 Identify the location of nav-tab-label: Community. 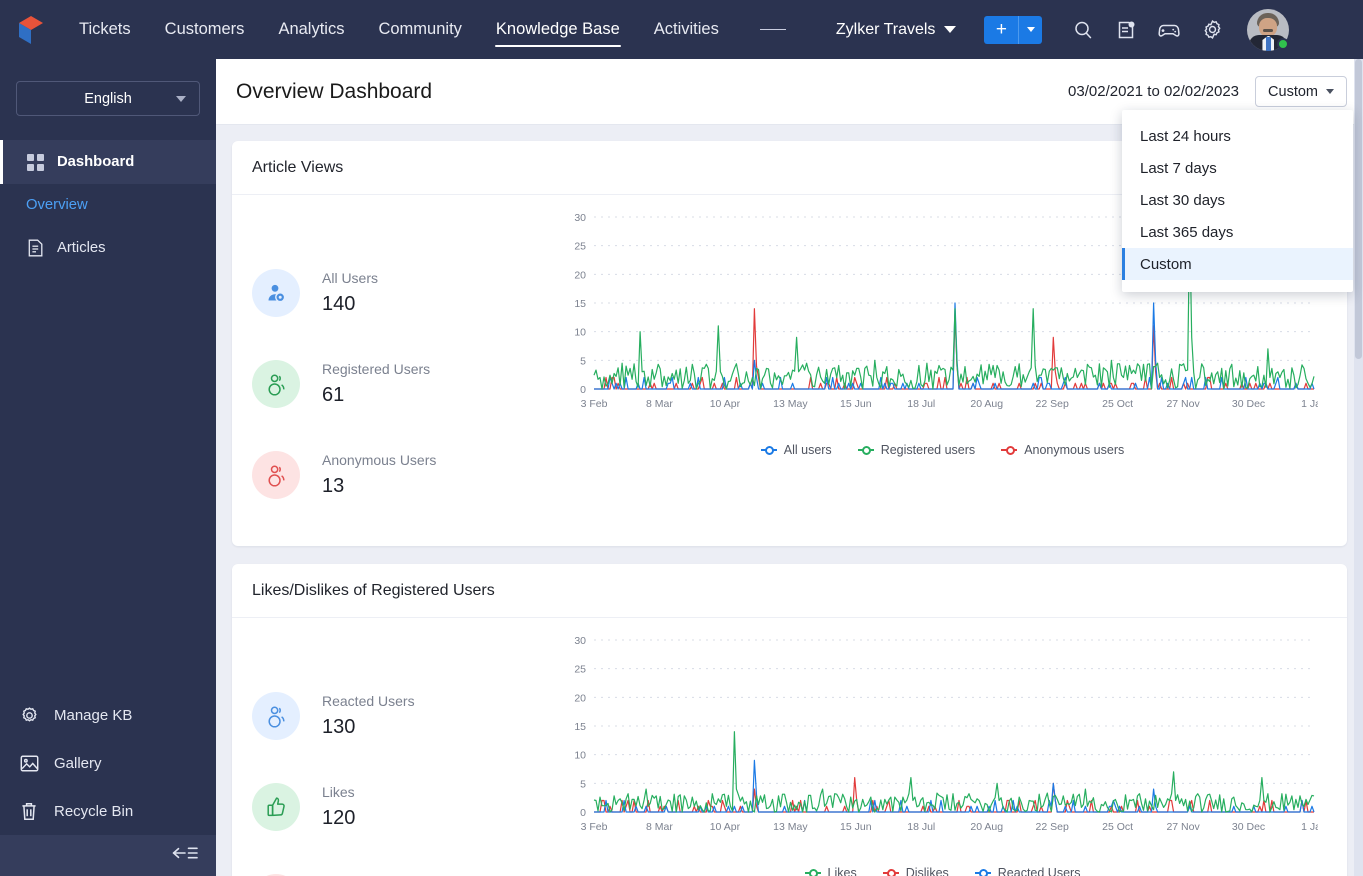
(420, 29).